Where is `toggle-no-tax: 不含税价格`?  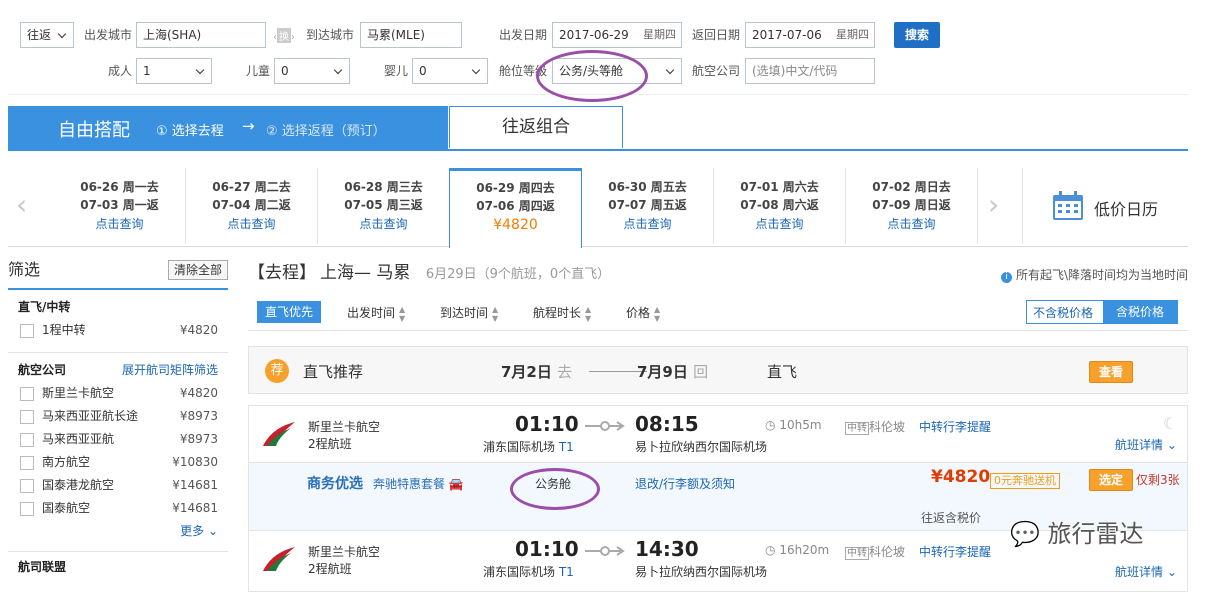 toggle-no-tax: 不含税价格 is located at coordinates (1063, 312).